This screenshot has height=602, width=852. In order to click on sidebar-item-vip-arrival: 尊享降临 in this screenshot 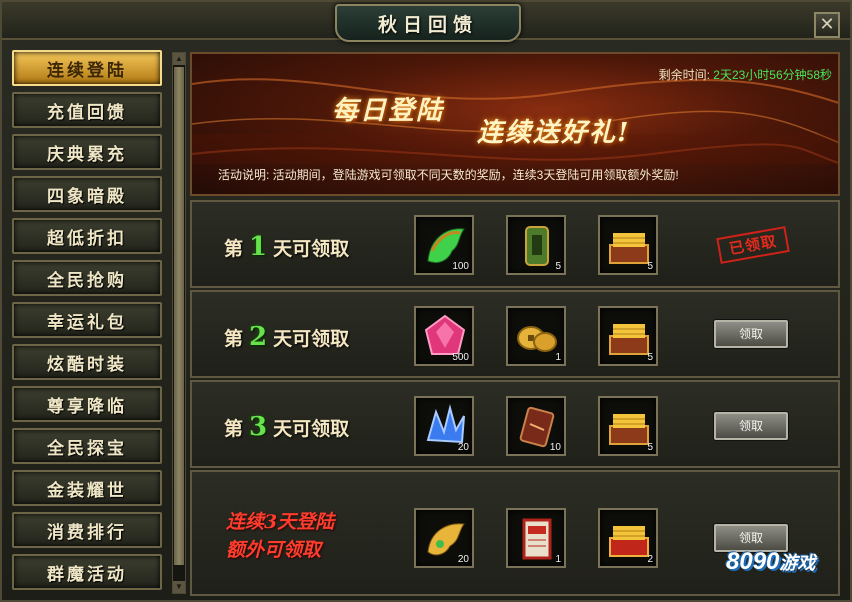, I will do `click(87, 404)`.